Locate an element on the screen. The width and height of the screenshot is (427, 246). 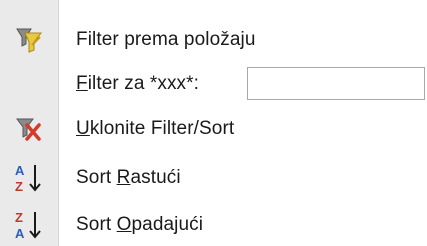
label-text: klonite Filter/Sort is located at coordinates (162, 128).